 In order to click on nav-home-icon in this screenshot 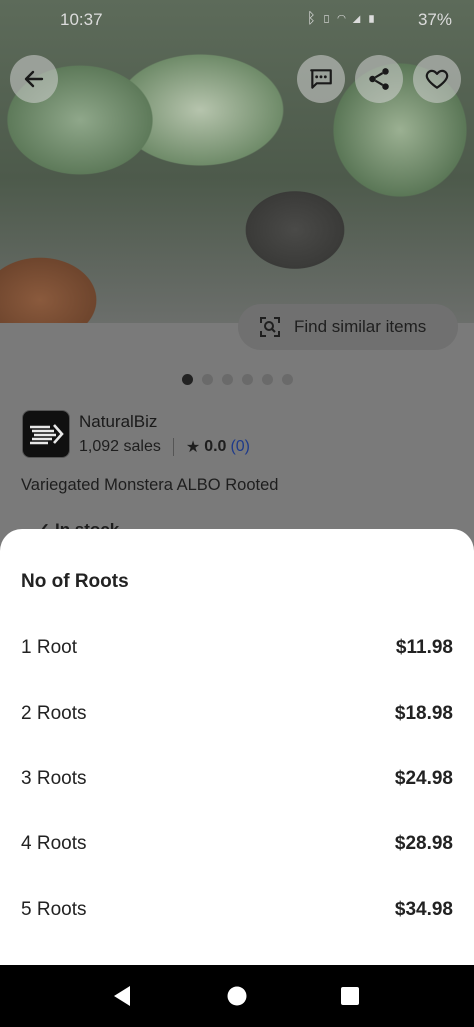, I will do `click(237, 996)`.